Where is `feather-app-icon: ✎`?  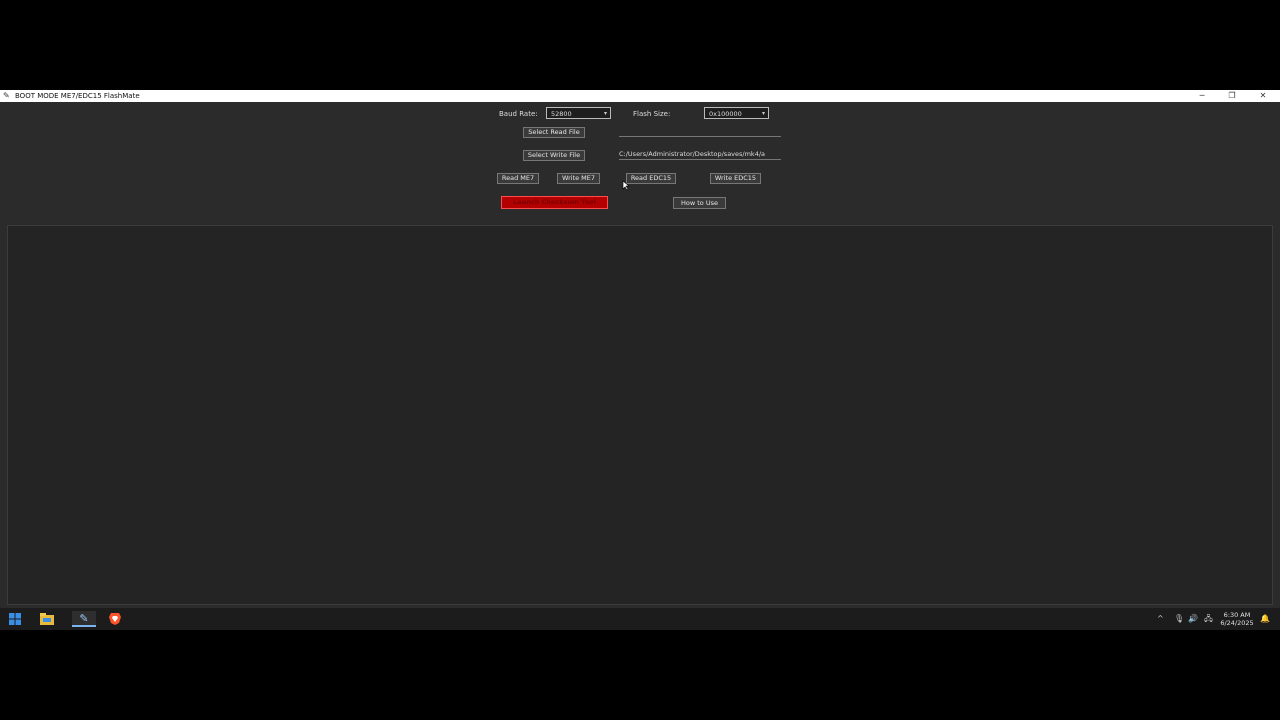 feather-app-icon: ✎ is located at coordinates (6, 95).